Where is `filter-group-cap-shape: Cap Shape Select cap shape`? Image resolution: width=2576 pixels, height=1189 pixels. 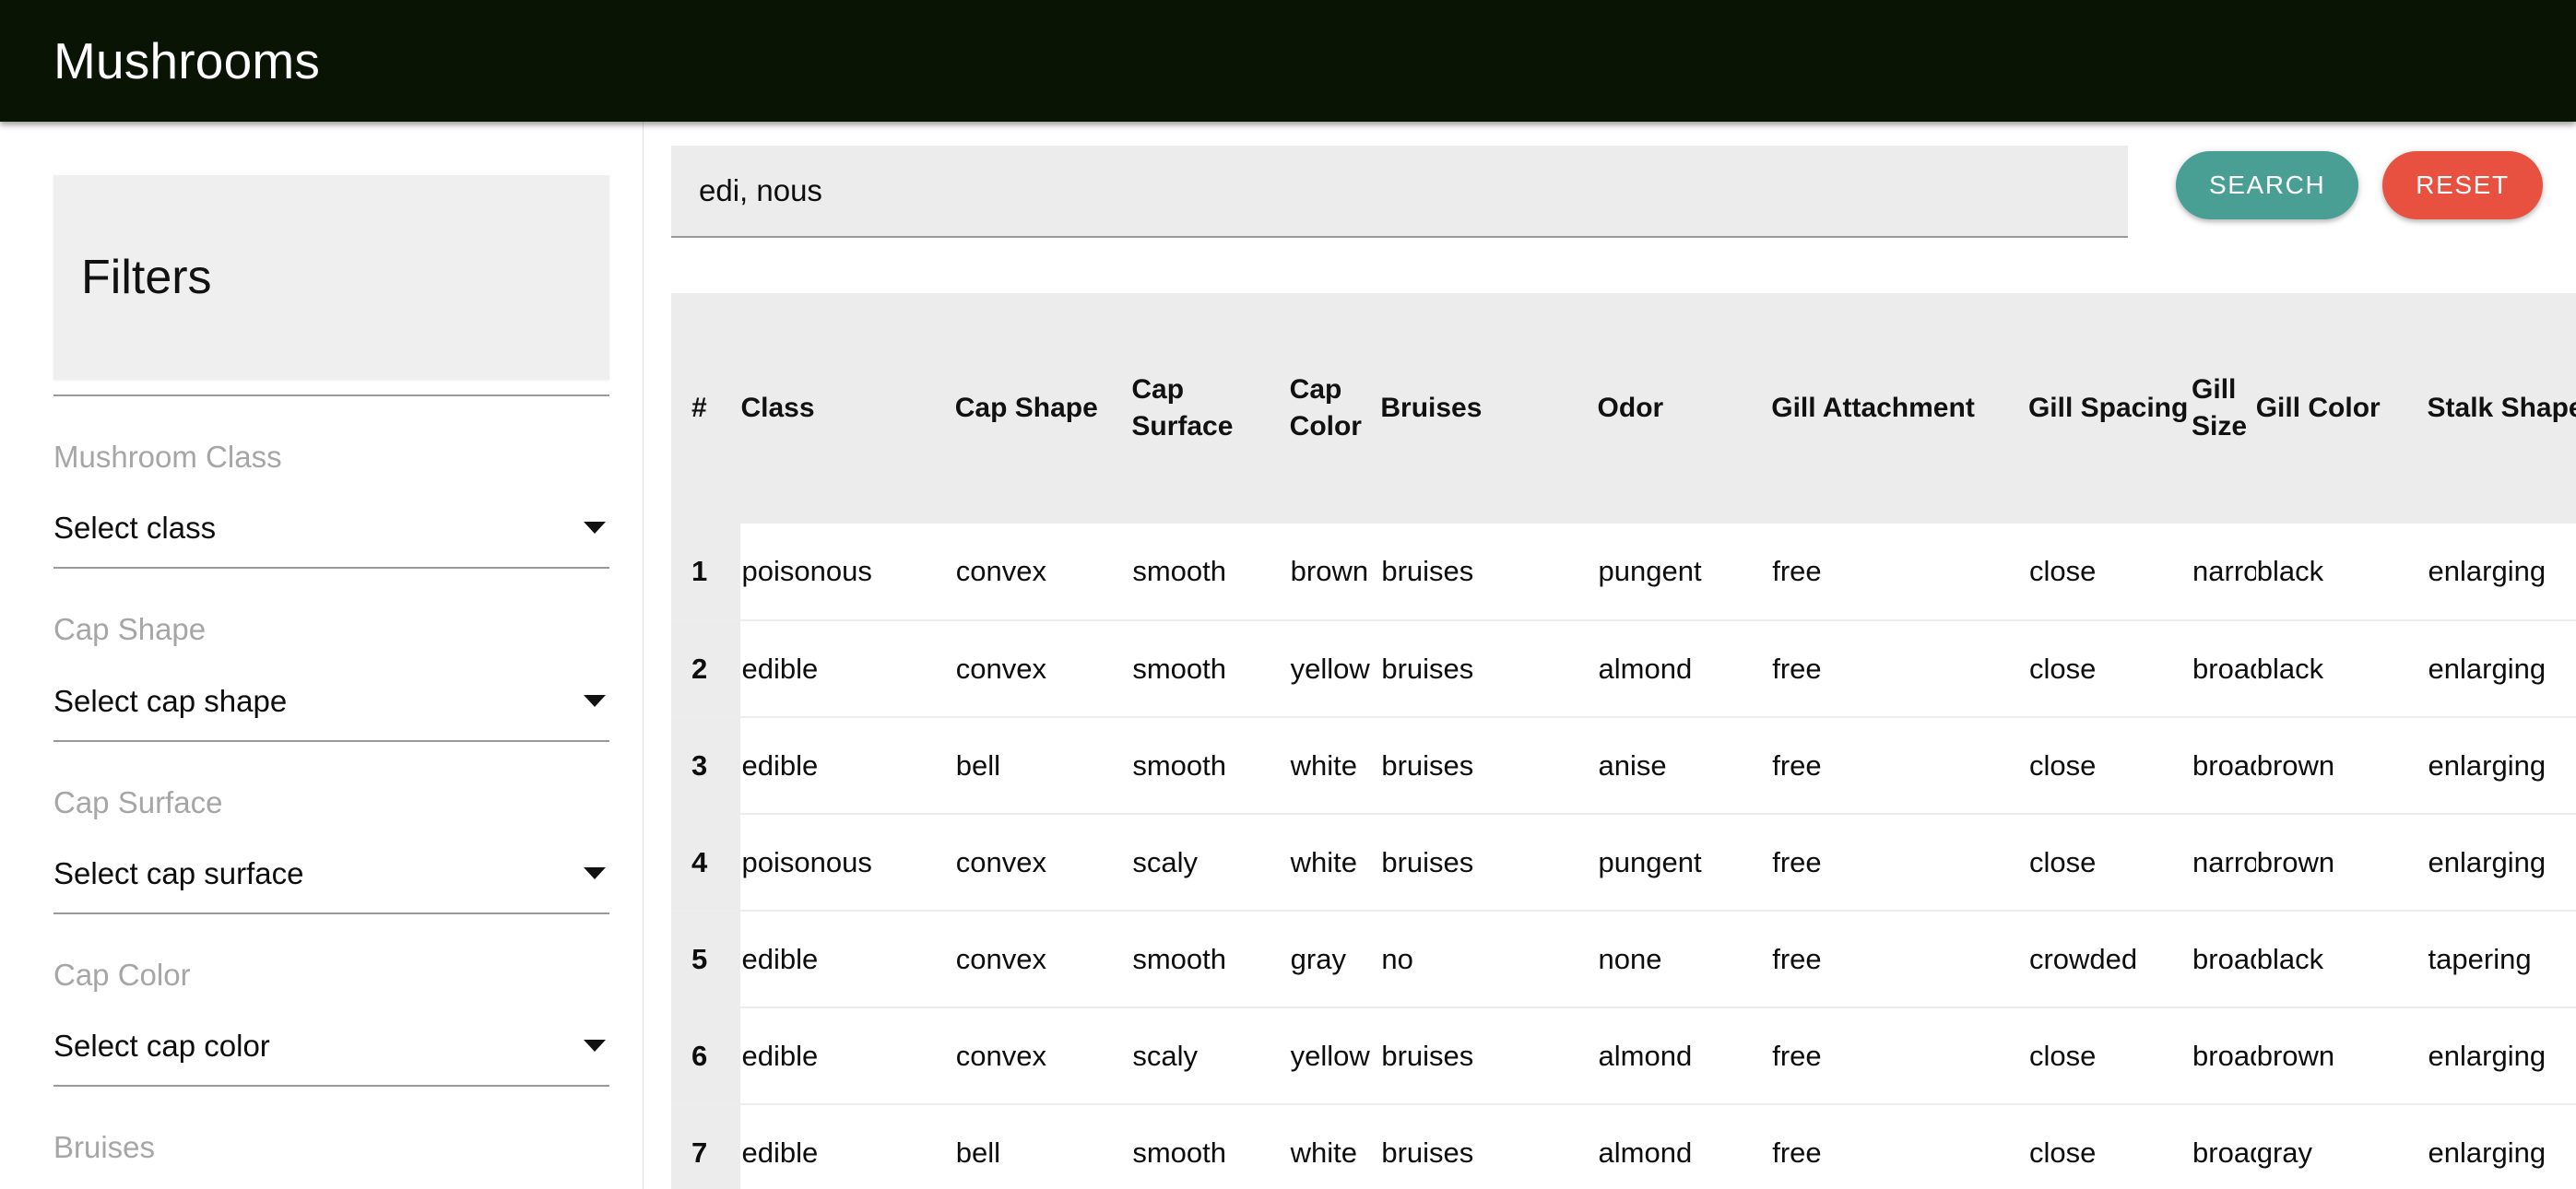
filter-group-cap-shape: Cap Shape Select cap shape is located at coordinates (331, 656).